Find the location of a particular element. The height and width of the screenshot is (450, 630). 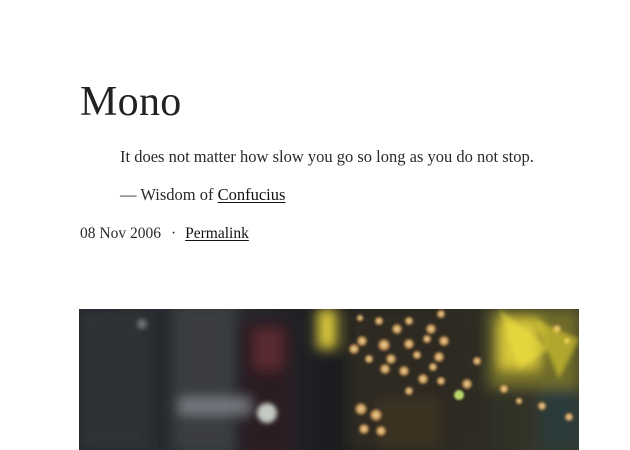

attribution-prefix: — Wisdom of is located at coordinates (169, 194).